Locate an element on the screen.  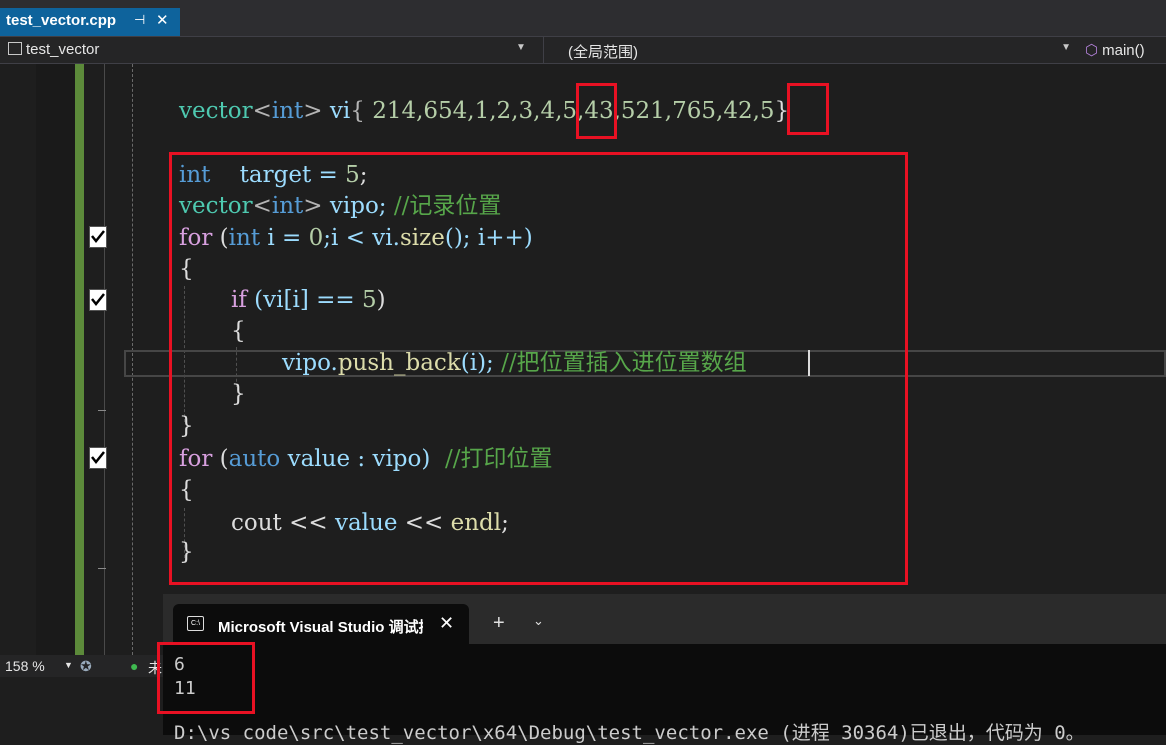
outline-line is located at coordinates (104, 359).